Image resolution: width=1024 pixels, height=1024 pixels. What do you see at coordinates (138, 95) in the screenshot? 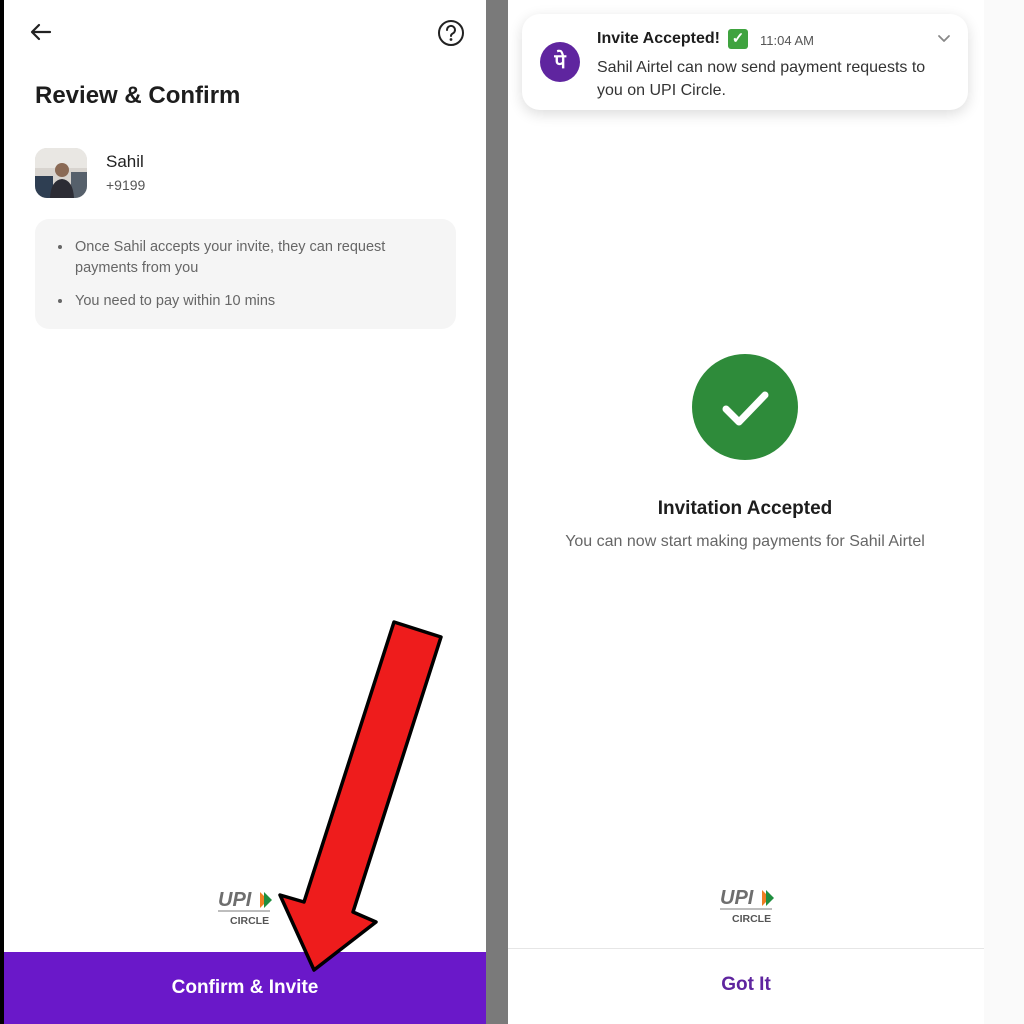
I see `page-title: Review & Confirm` at bounding box center [138, 95].